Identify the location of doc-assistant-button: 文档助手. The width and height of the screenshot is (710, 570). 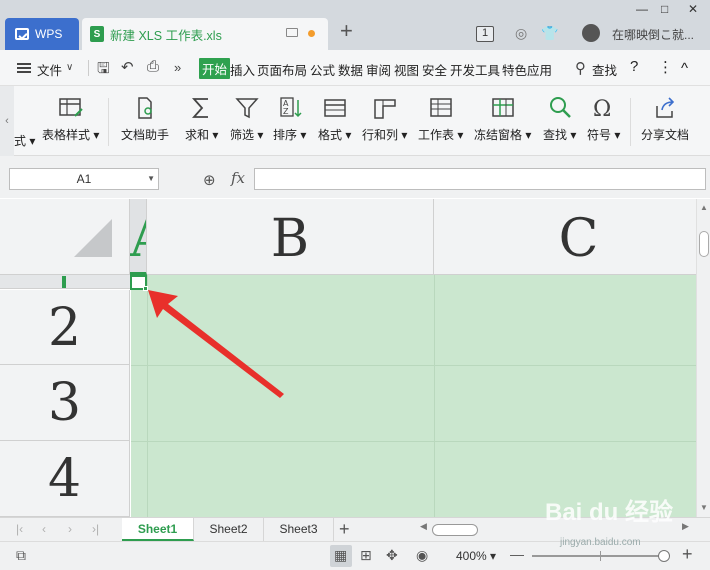
(145, 118).